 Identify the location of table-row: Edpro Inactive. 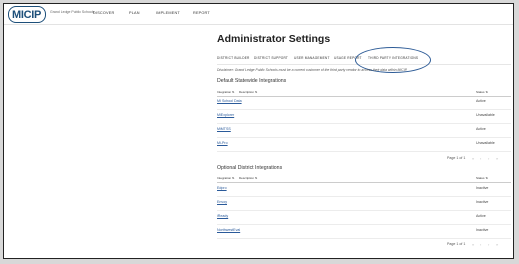
(364, 189).